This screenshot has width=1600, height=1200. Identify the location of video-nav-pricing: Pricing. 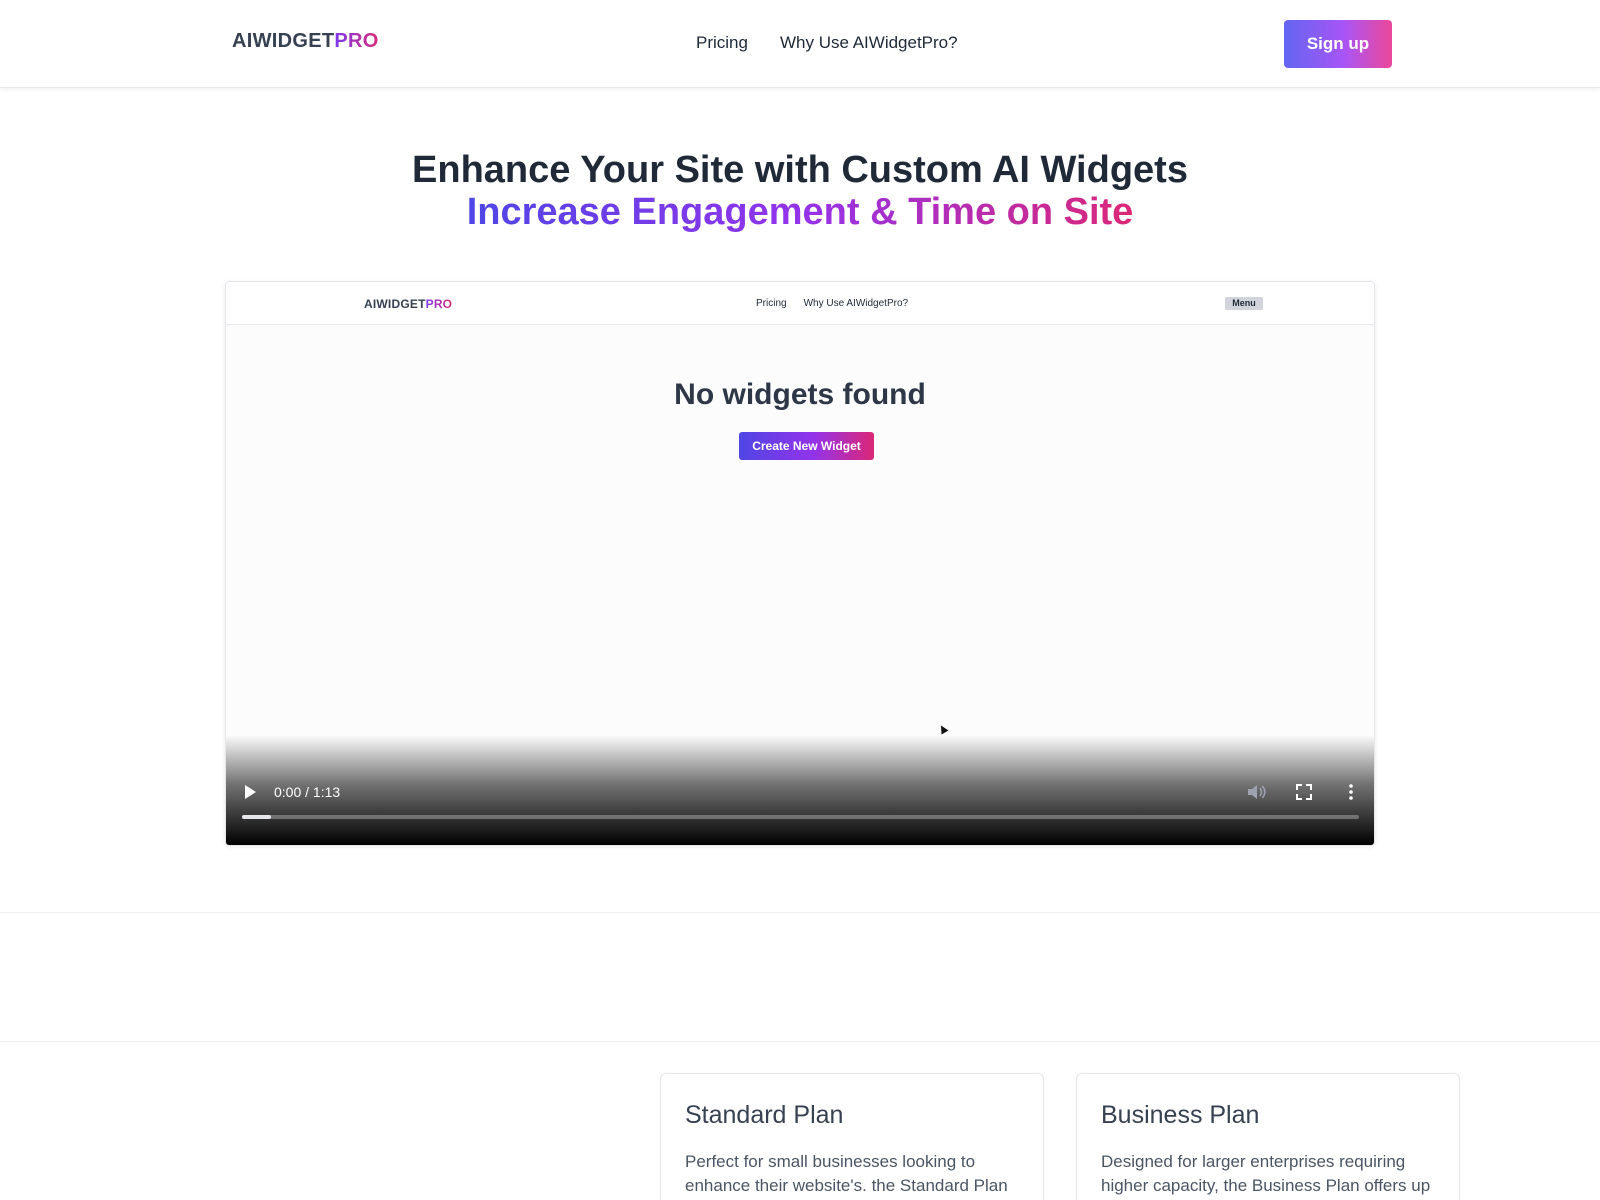
(771, 303).